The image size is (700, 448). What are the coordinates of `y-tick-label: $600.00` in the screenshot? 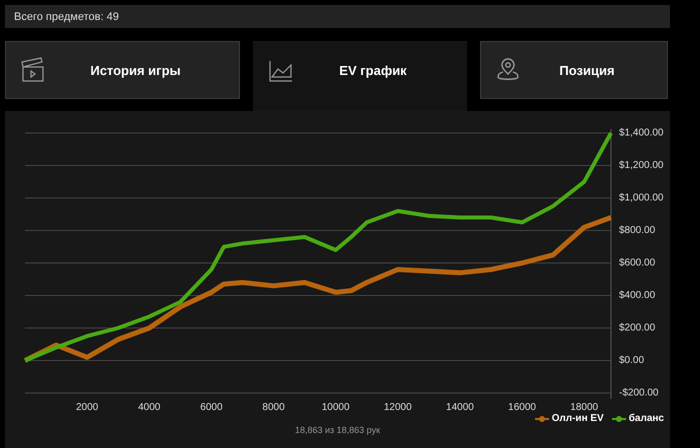 It's located at (637, 263).